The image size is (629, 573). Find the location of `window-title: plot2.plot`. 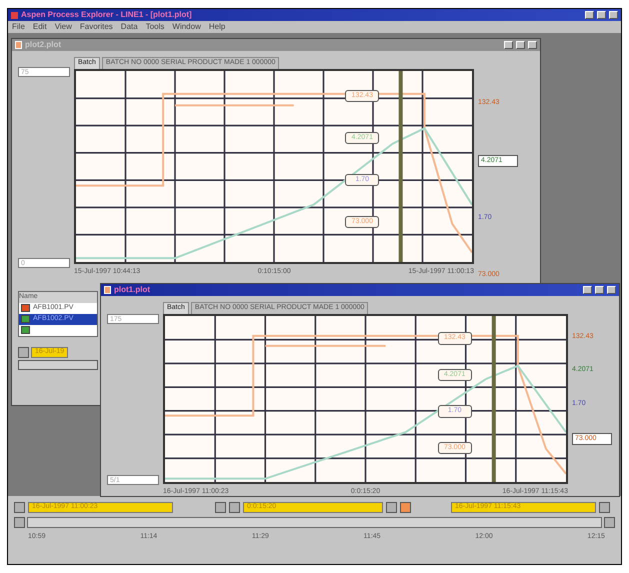

window-title: plot2.plot is located at coordinates (43, 45).